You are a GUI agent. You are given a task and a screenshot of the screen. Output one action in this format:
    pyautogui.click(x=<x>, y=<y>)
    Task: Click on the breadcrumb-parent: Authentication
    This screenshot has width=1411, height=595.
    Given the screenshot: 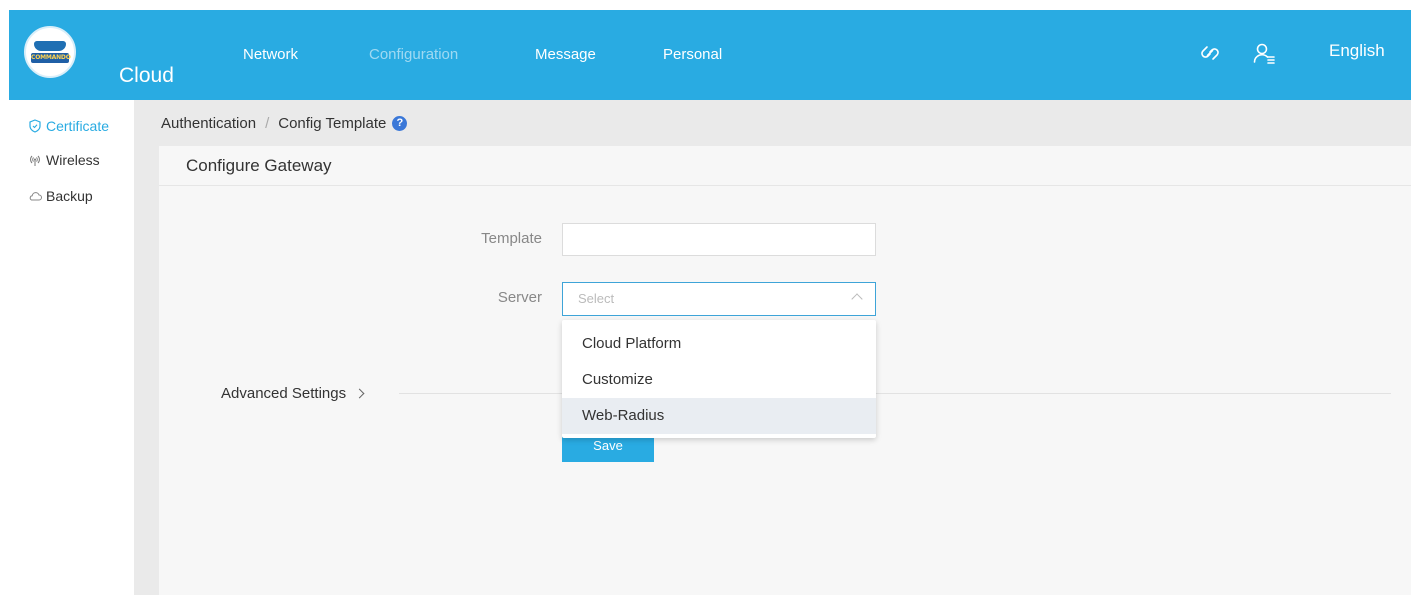 What is the action you would take?
    pyautogui.click(x=208, y=123)
    